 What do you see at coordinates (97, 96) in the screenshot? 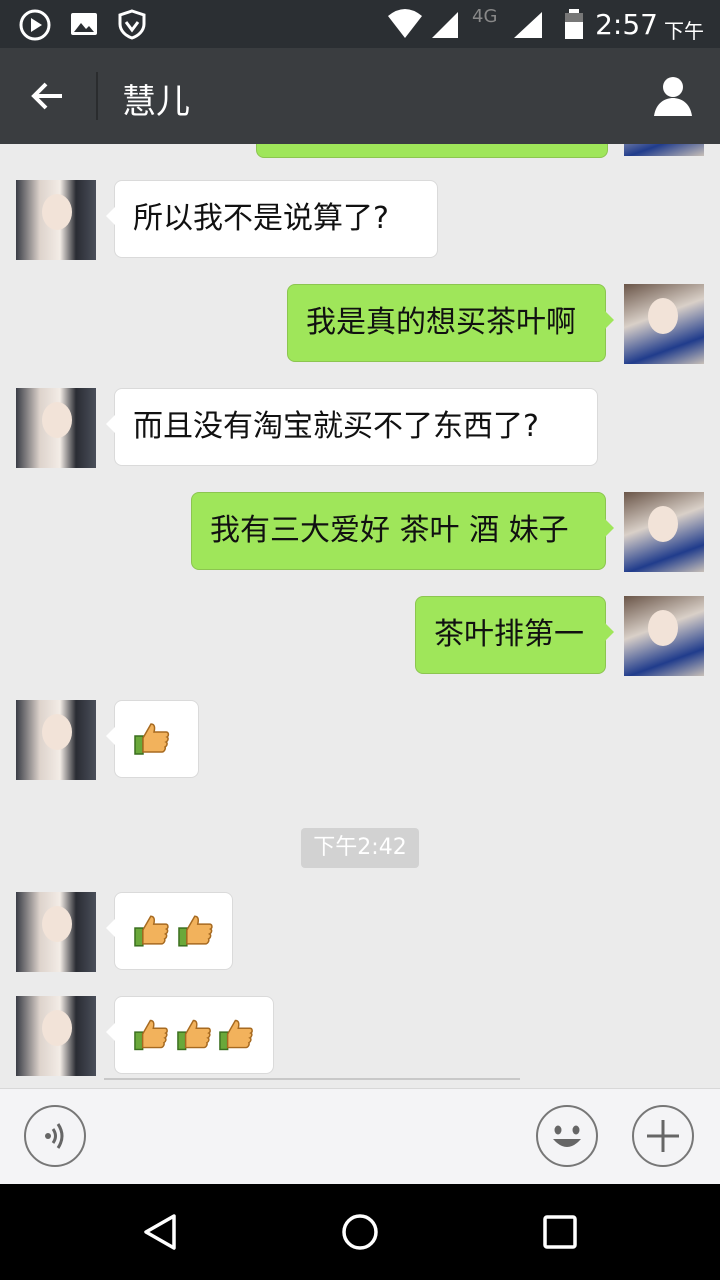
I see `header-divider` at bounding box center [97, 96].